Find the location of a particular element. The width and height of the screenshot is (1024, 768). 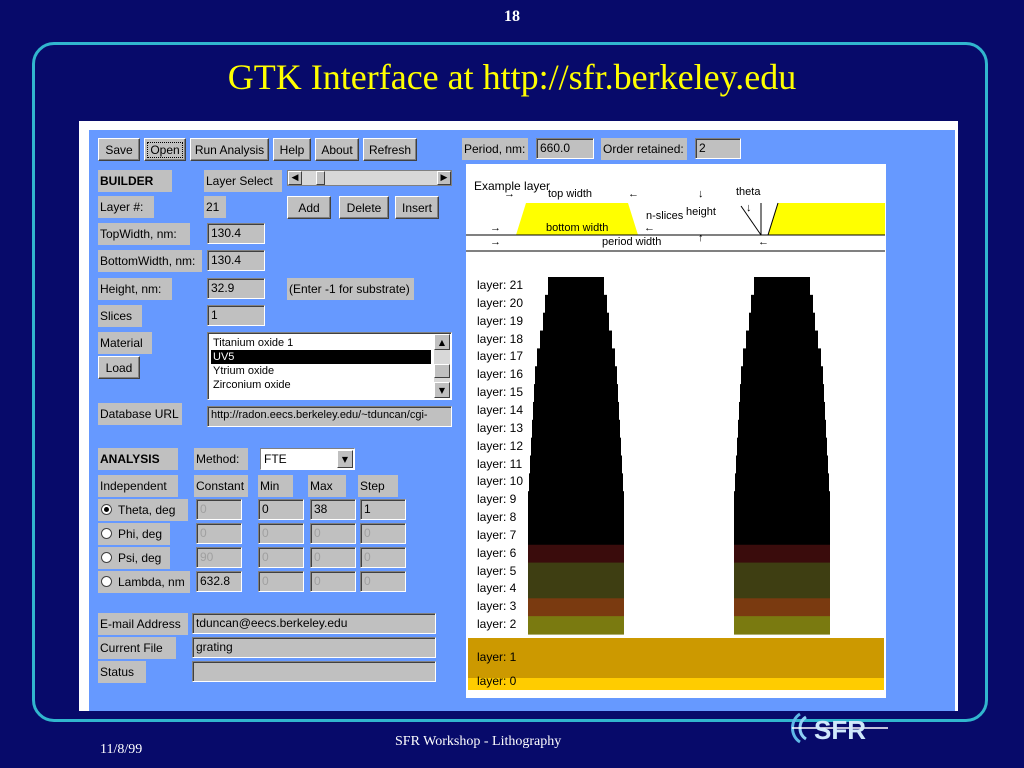

lambda-constant: 632.8 is located at coordinates (219, 581).